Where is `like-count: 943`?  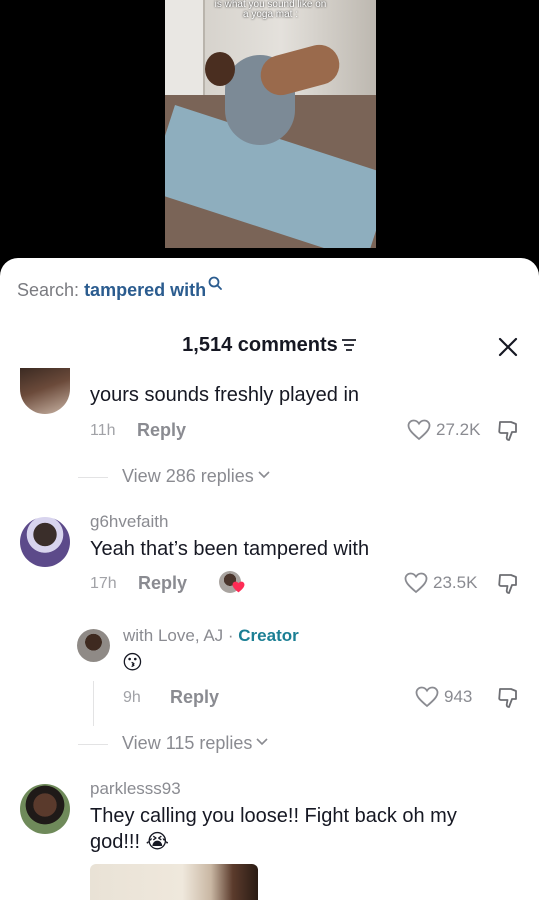
like-count: 943 is located at coordinates (458, 696).